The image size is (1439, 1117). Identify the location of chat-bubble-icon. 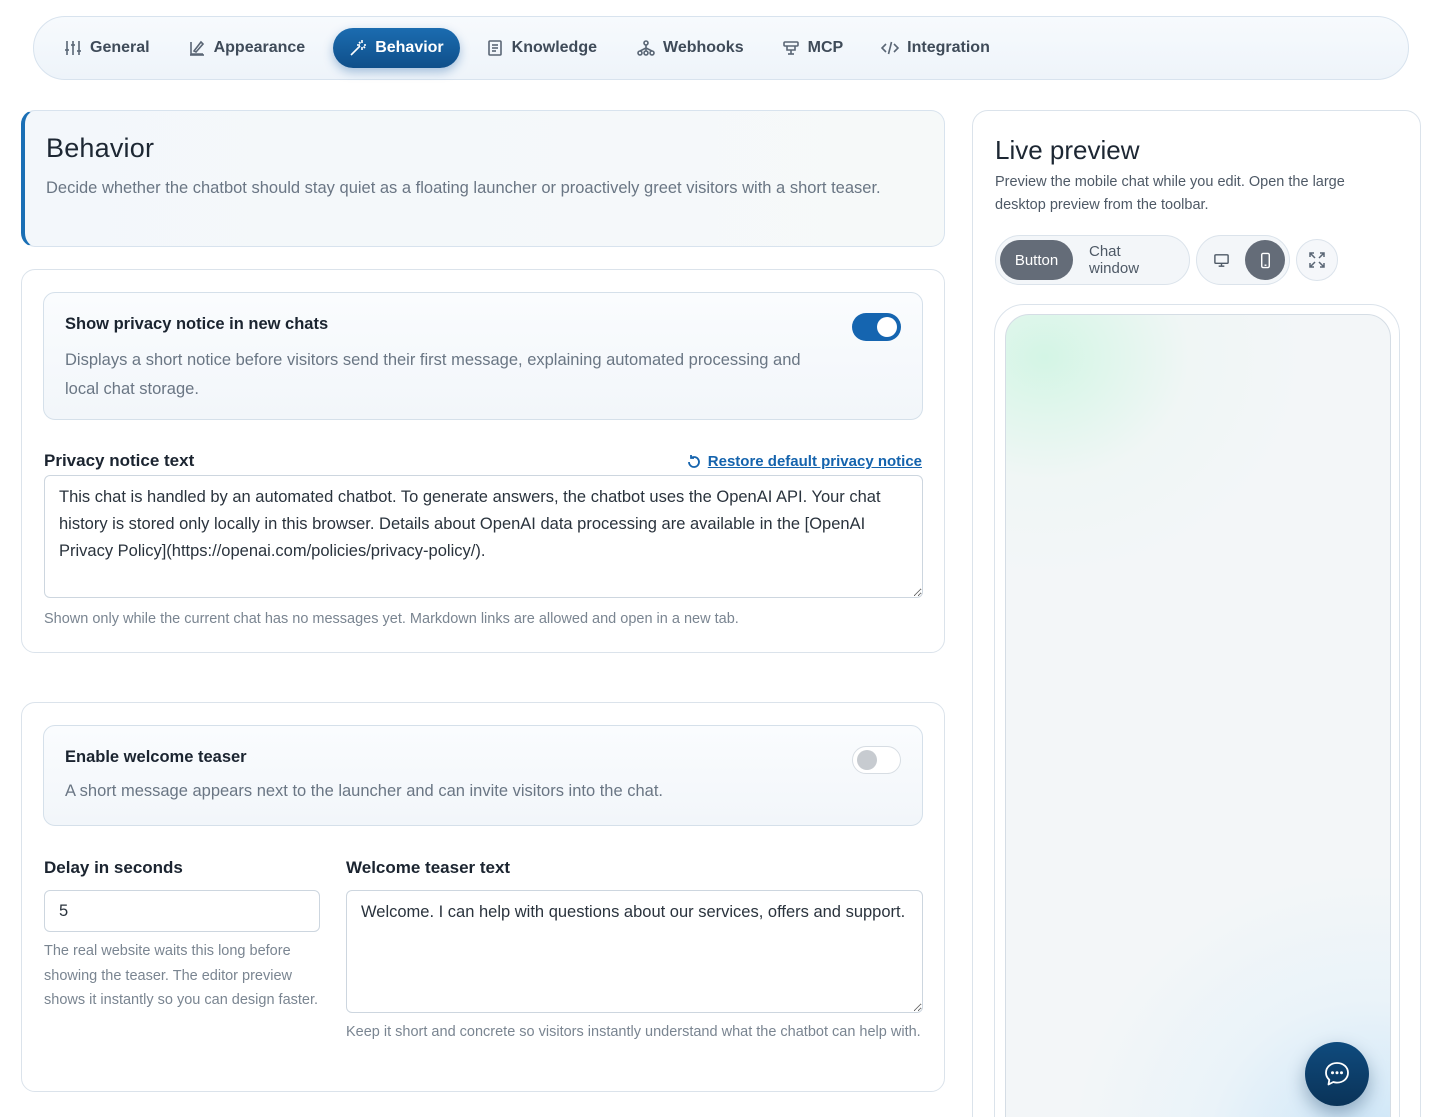
(1337, 1074).